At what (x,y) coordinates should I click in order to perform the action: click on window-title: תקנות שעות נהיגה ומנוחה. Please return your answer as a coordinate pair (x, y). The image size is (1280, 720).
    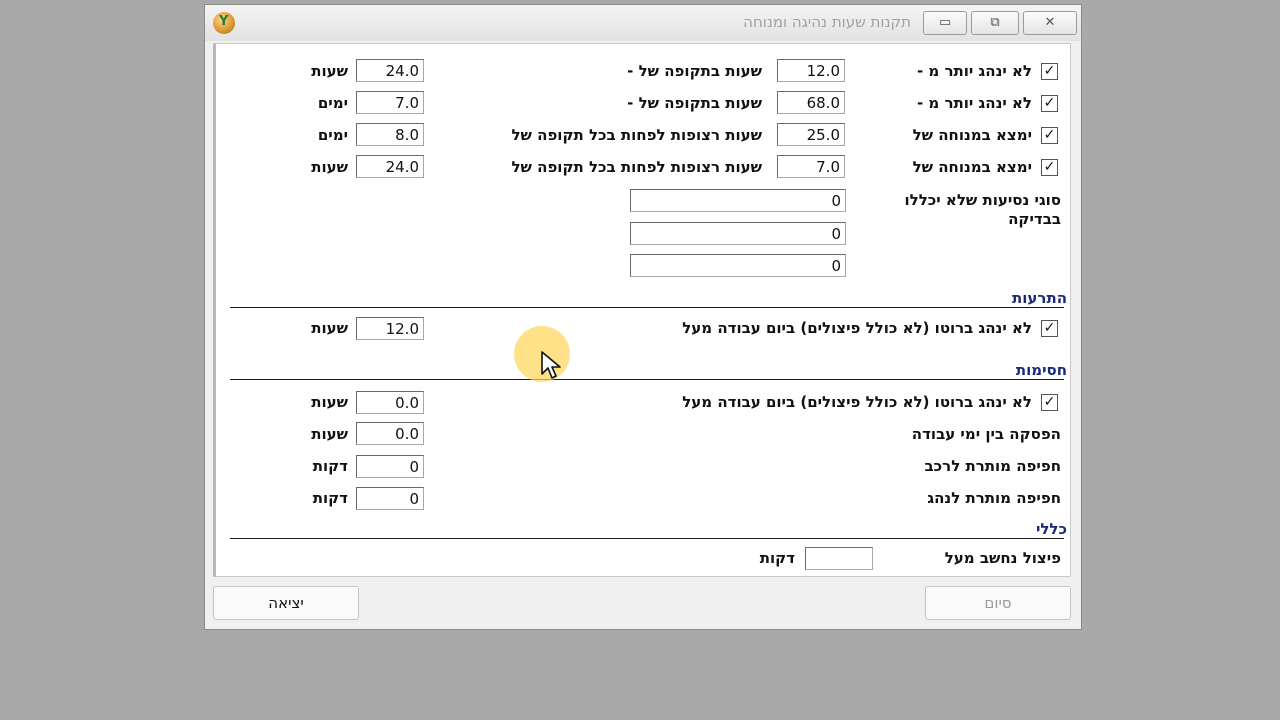
    Looking at the image, I should click on (827, 22).